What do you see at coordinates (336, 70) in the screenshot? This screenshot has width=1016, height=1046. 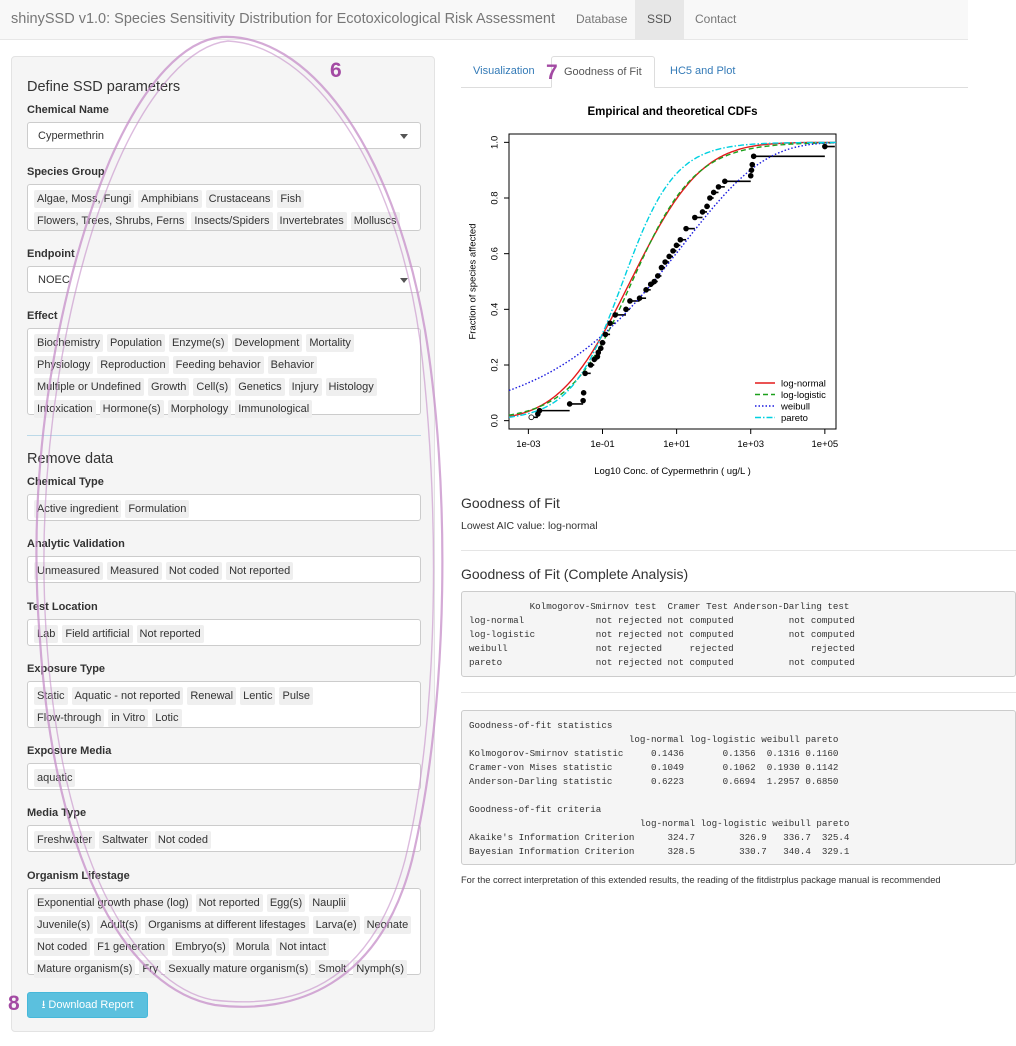 I see `annotation-6: 6` at bounding box center [336, 70].